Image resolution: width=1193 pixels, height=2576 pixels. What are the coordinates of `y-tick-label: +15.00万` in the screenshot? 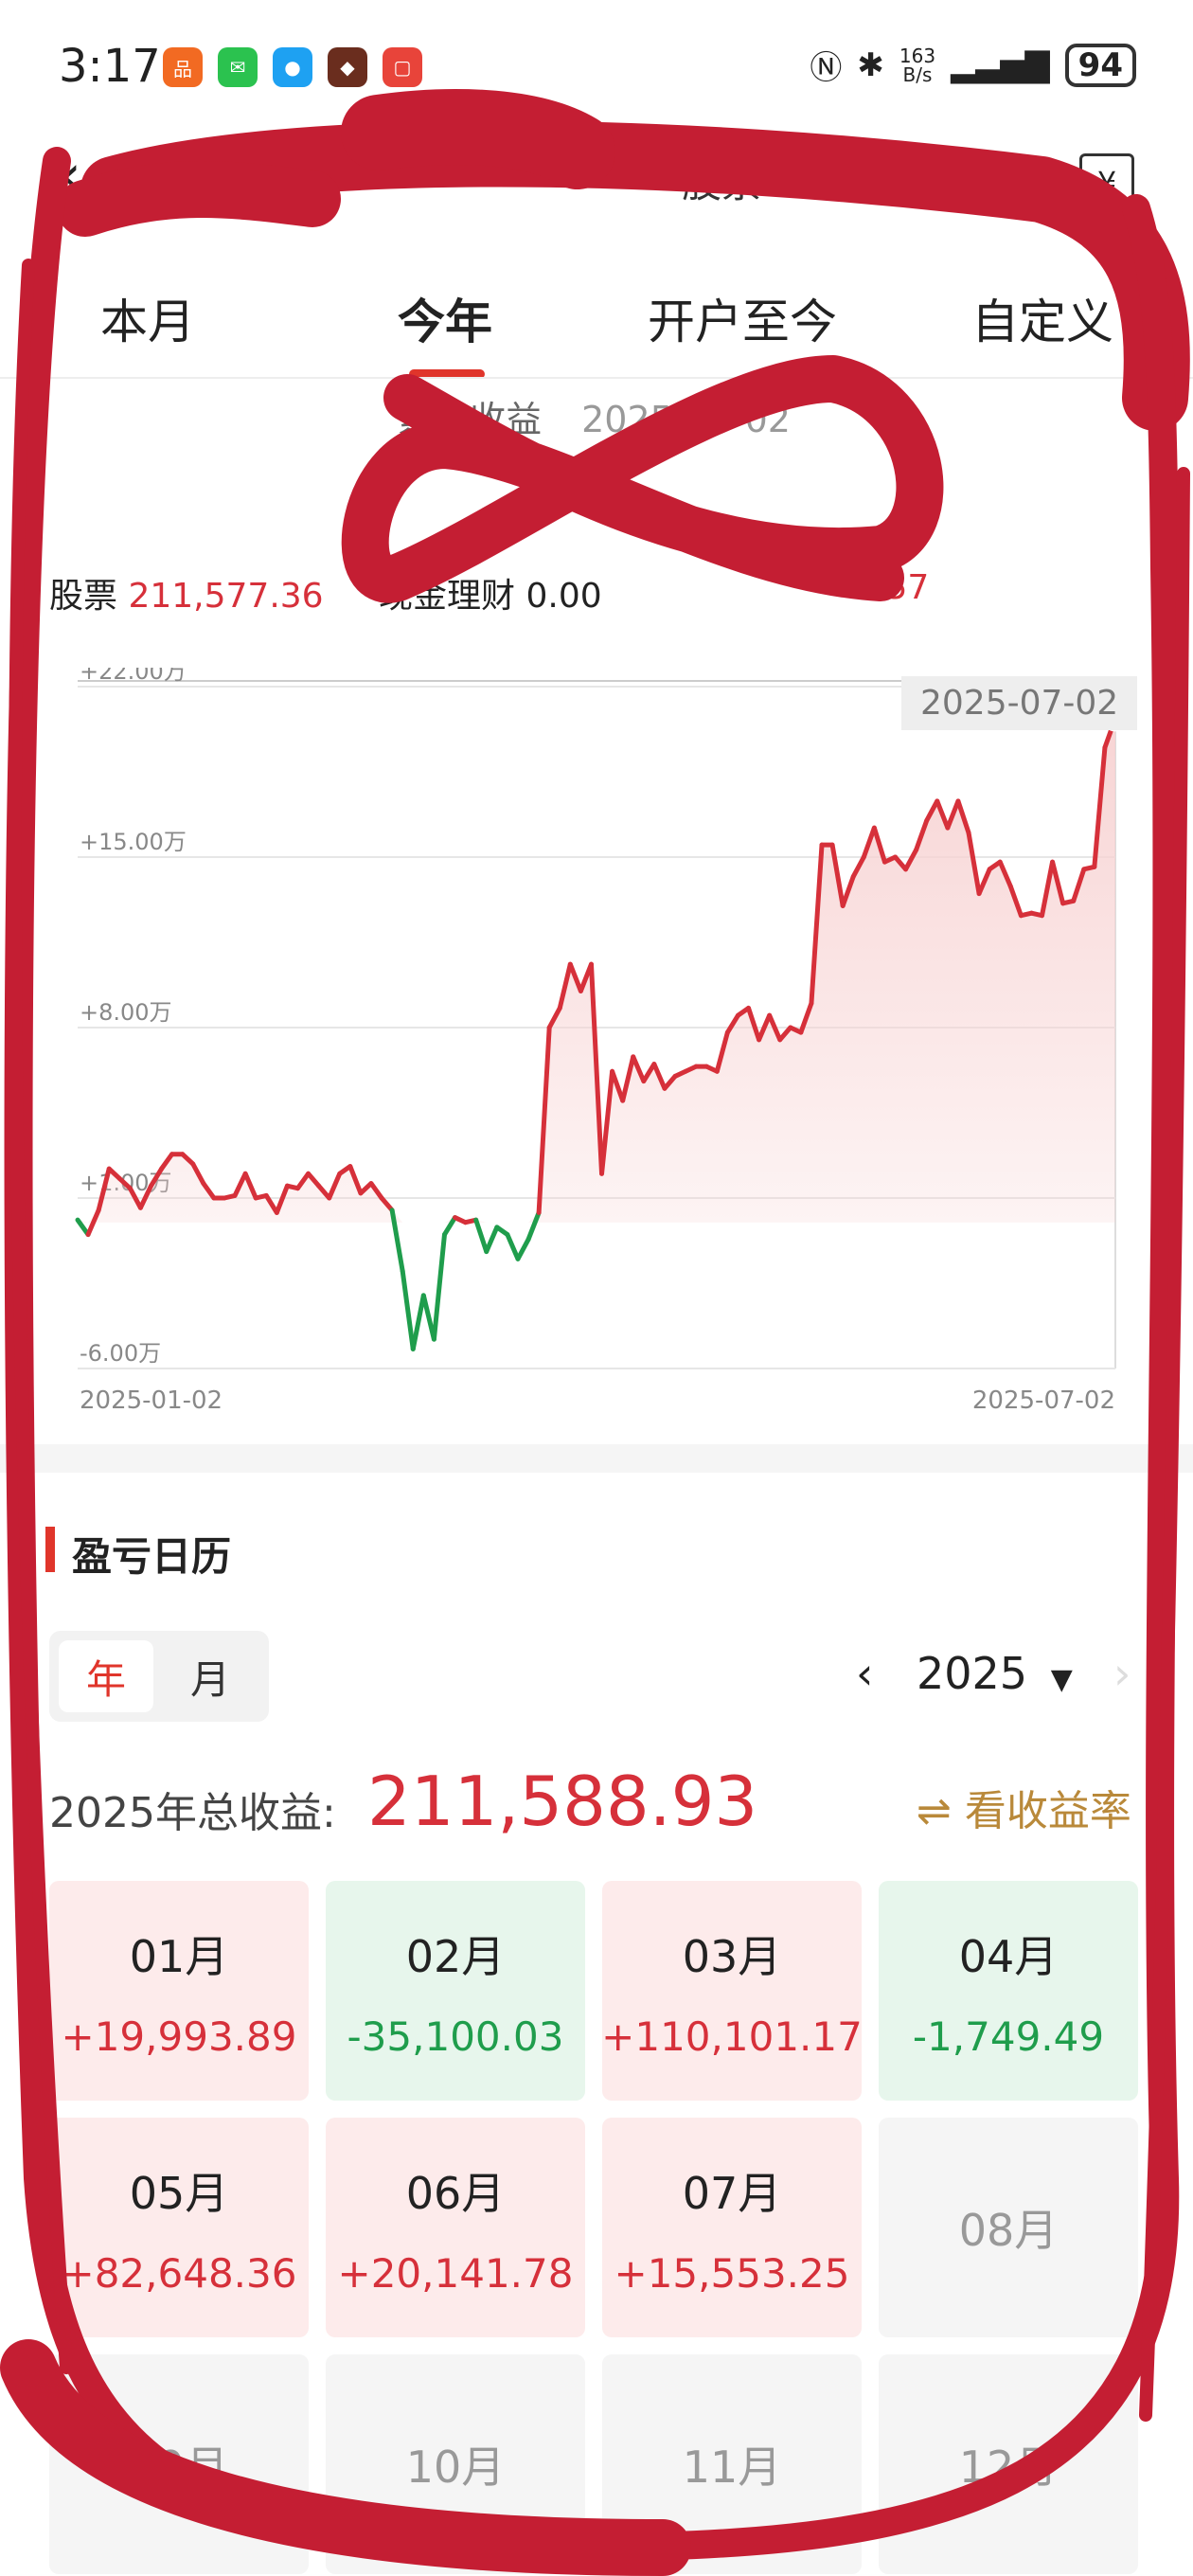 It's located at (133, 842).